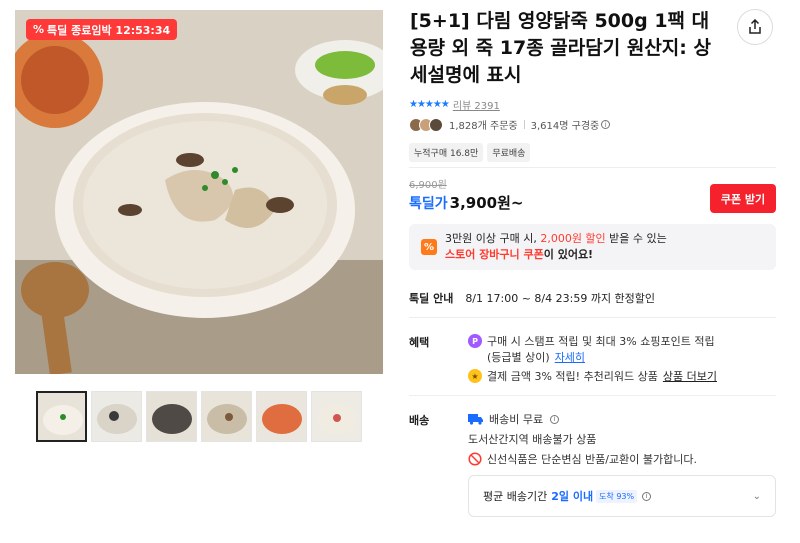 The width and height of the screenshot is (800, 543). I want to click on benefit-reward-line: ★ 결제 금액 3% 적립! 추천리워드 상품 상품 더보기, so click(592, 376).